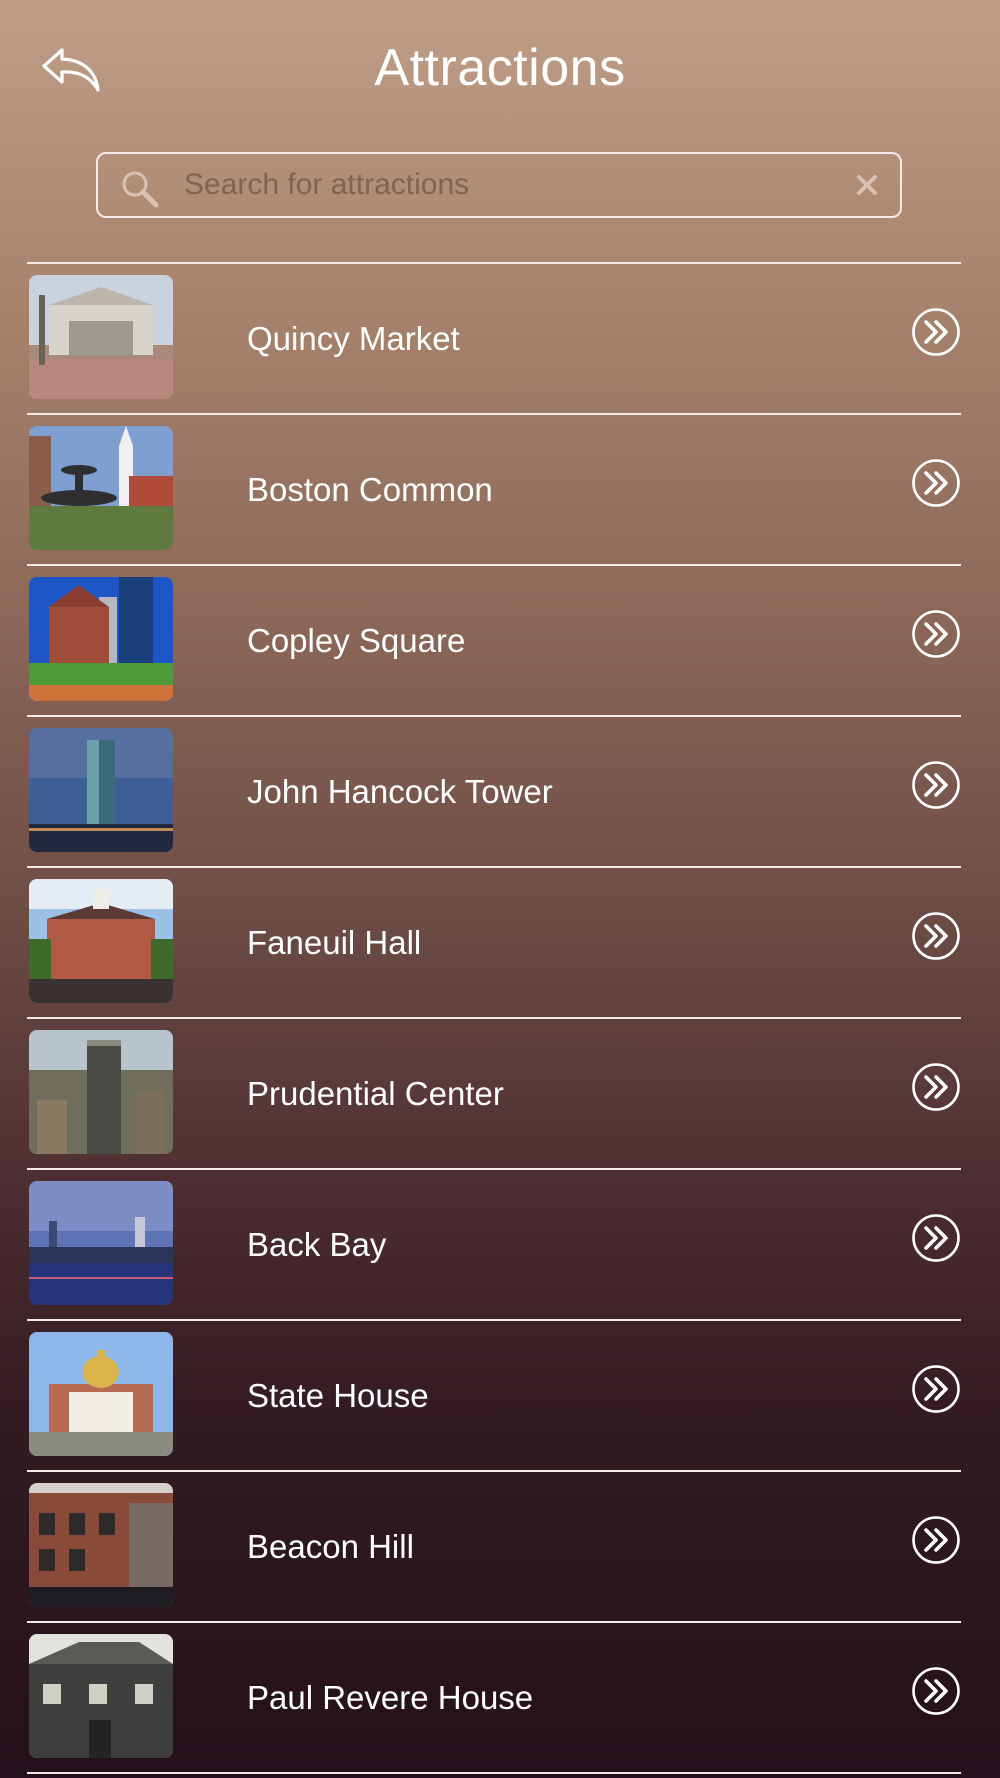 Image resolution: width=1000 pixels, height=1778 pixels. Describe the element at coordinates (356, 640) in the screenshot. I see `attraction-label: Copley Square` at that location.